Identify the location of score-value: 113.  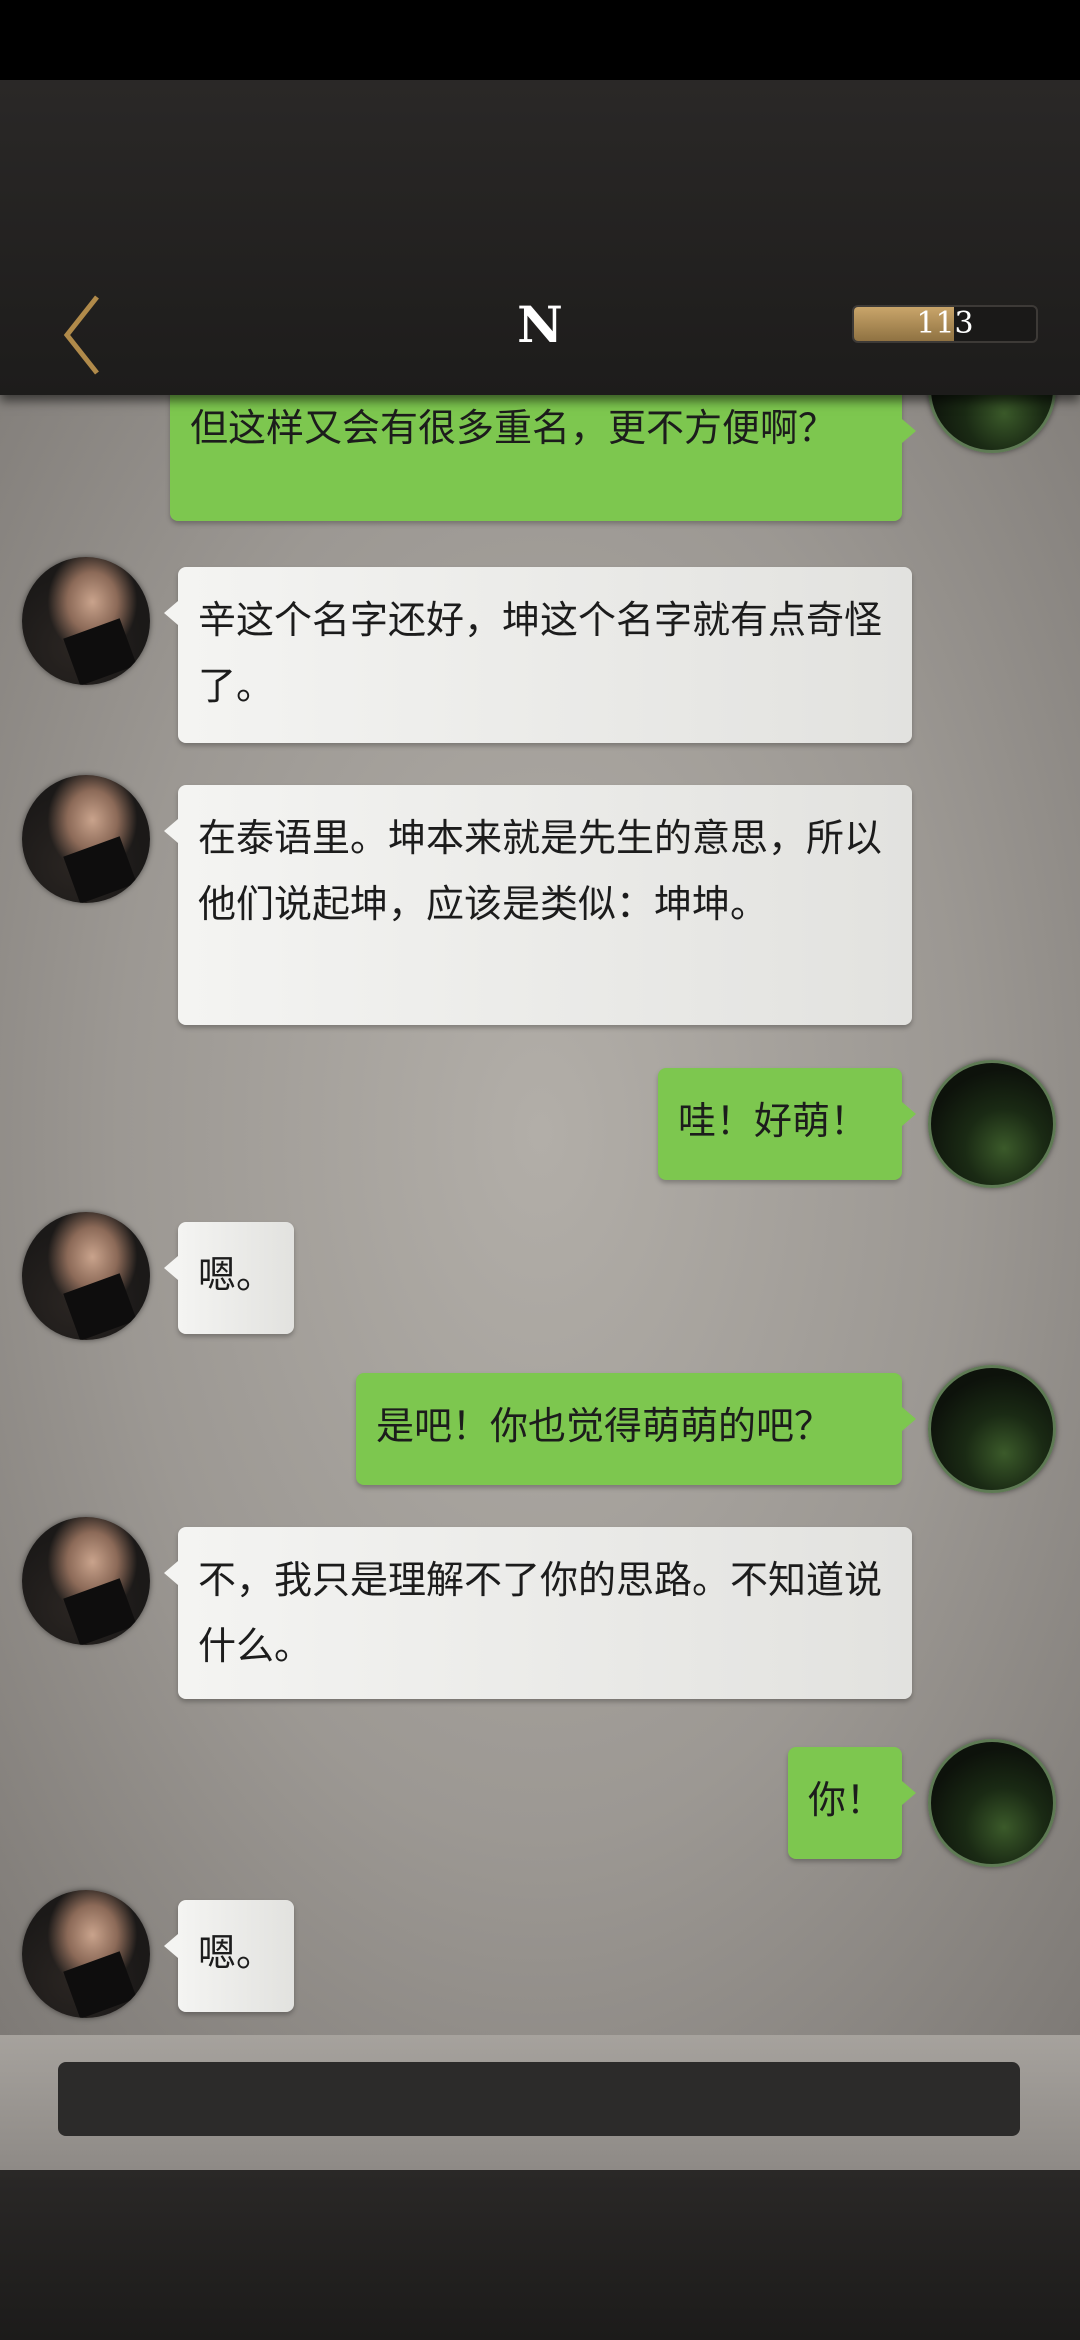
(945, 323).